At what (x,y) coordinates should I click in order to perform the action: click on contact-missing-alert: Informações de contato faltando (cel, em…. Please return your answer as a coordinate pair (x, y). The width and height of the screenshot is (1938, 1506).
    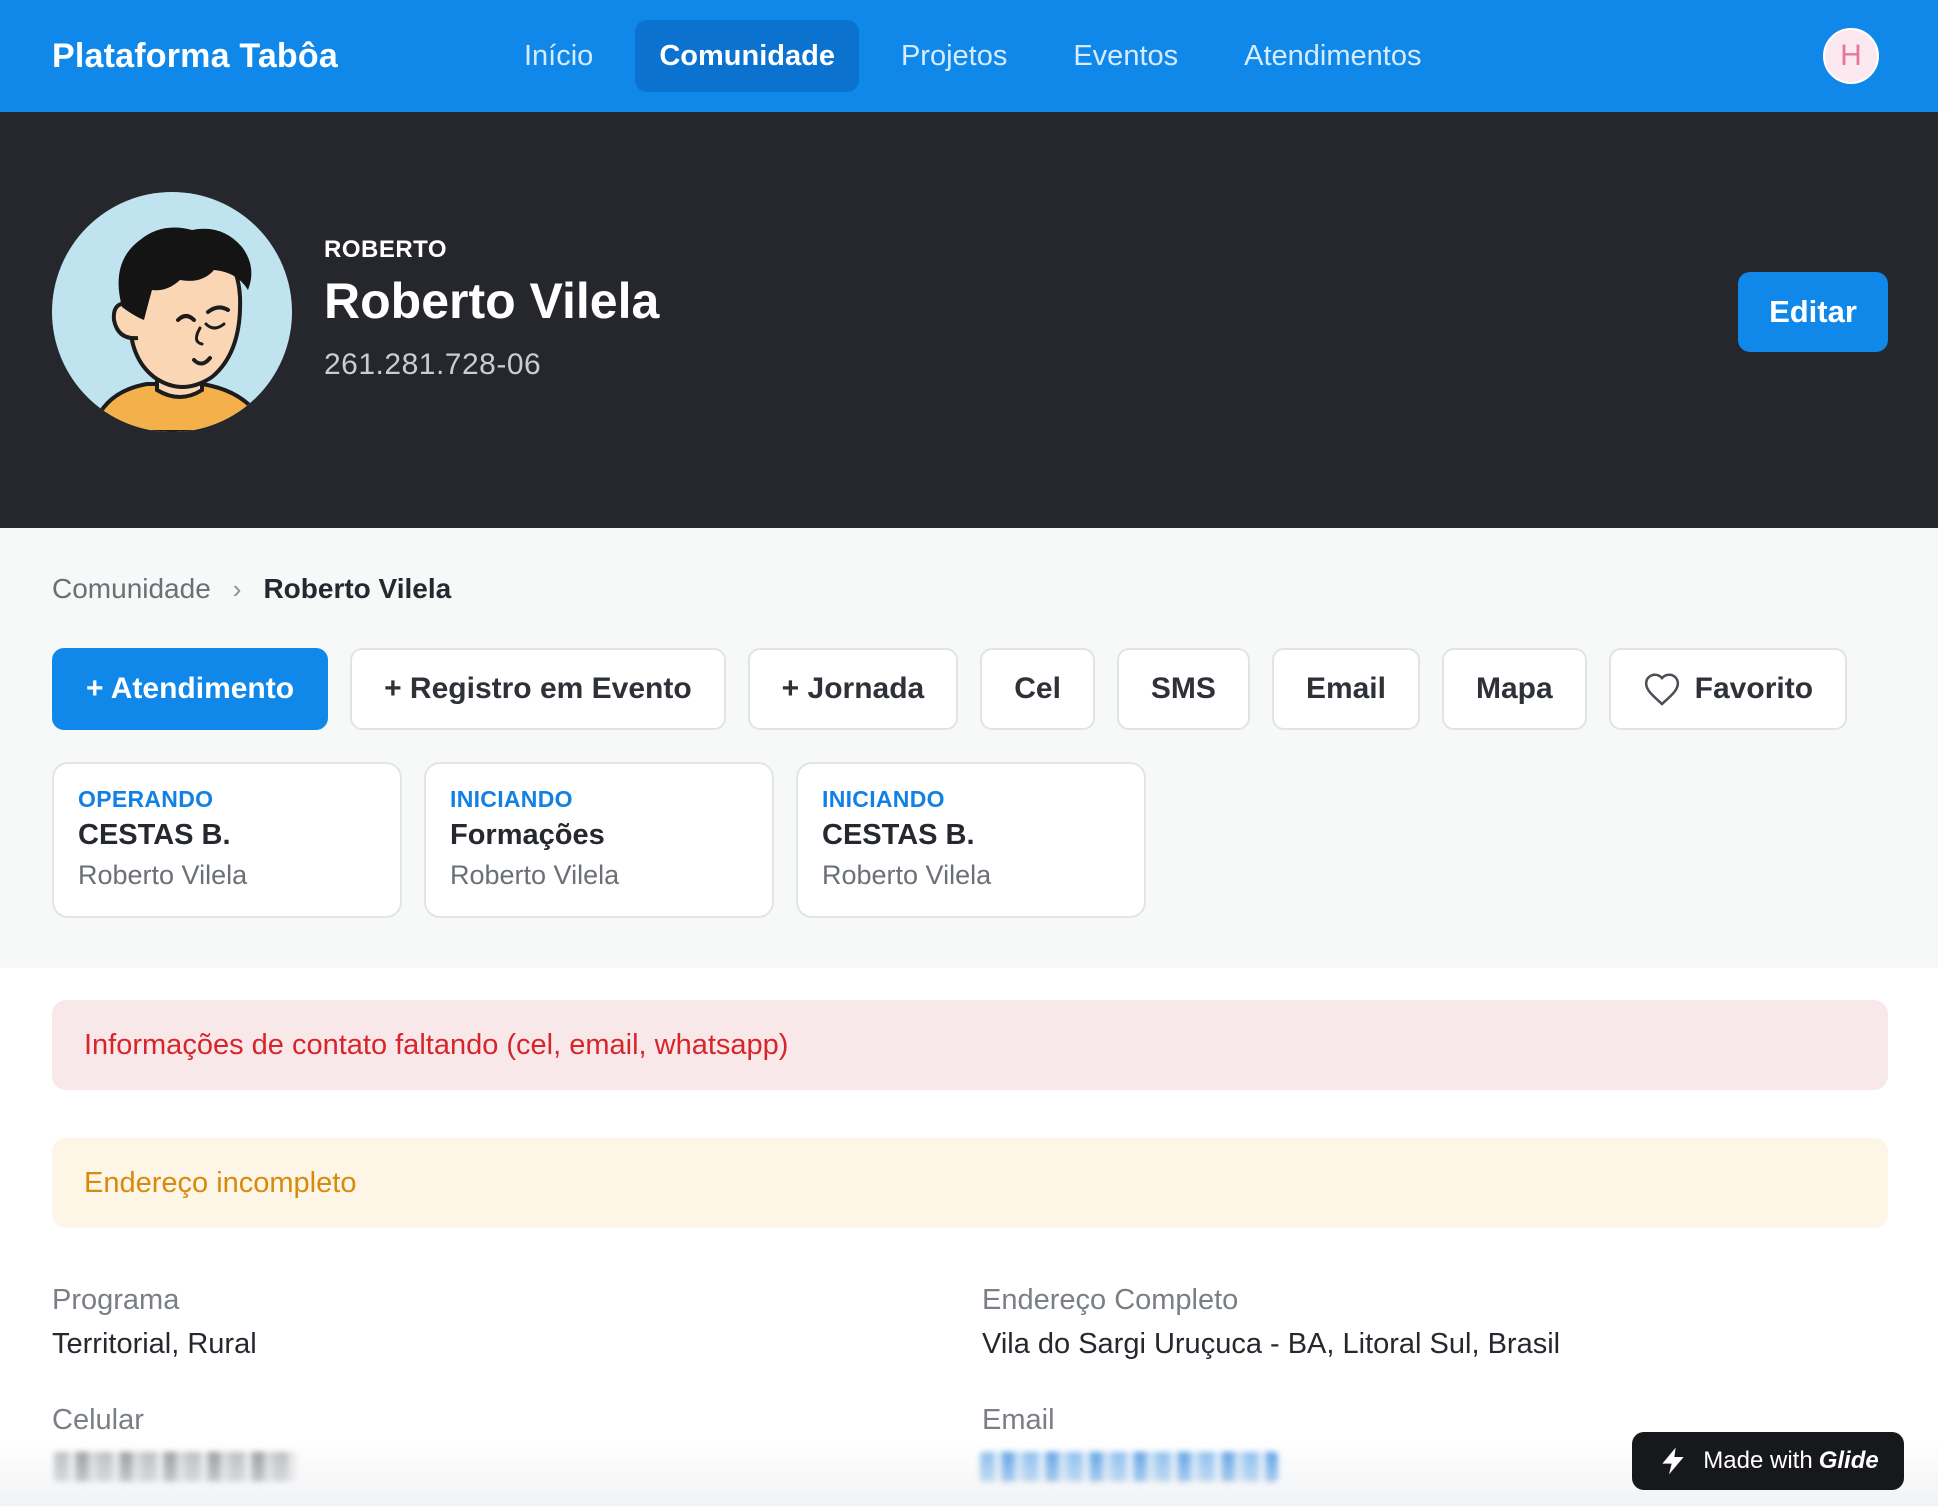
    Looking at the image, I should click on (970, 1045).